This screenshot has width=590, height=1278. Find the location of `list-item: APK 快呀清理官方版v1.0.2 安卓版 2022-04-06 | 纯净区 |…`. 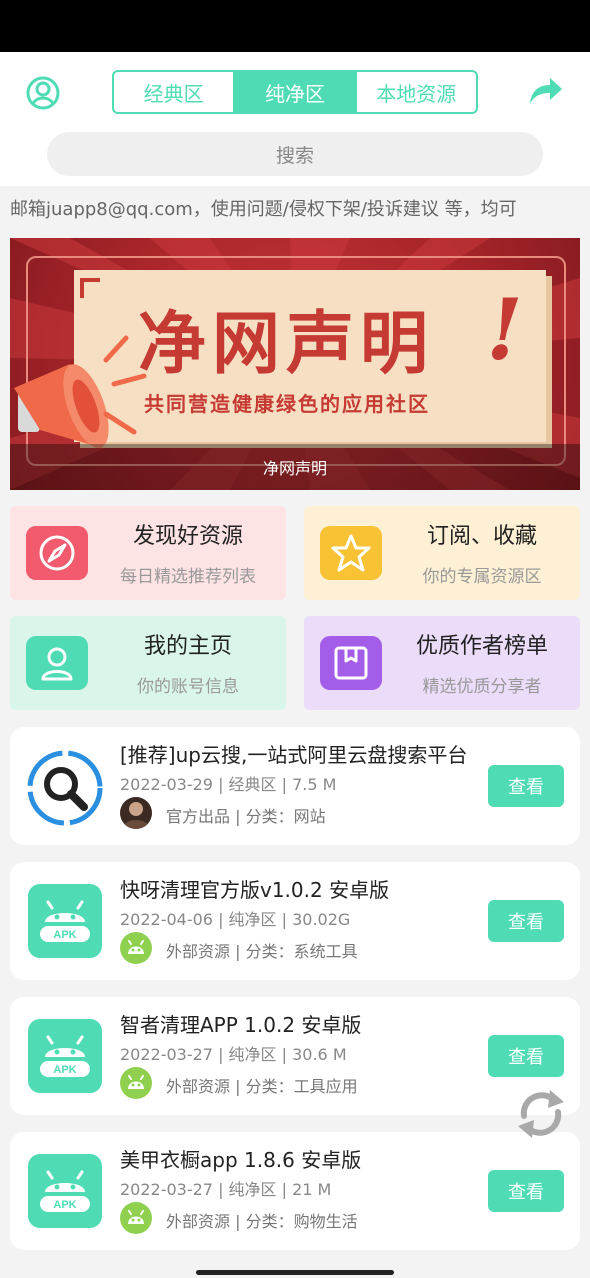

list-item: APK 快呀清理官方版v1.0.2 安卓版 2022-04-06 | 纯净区 |… is located at coordinates (295, 921).